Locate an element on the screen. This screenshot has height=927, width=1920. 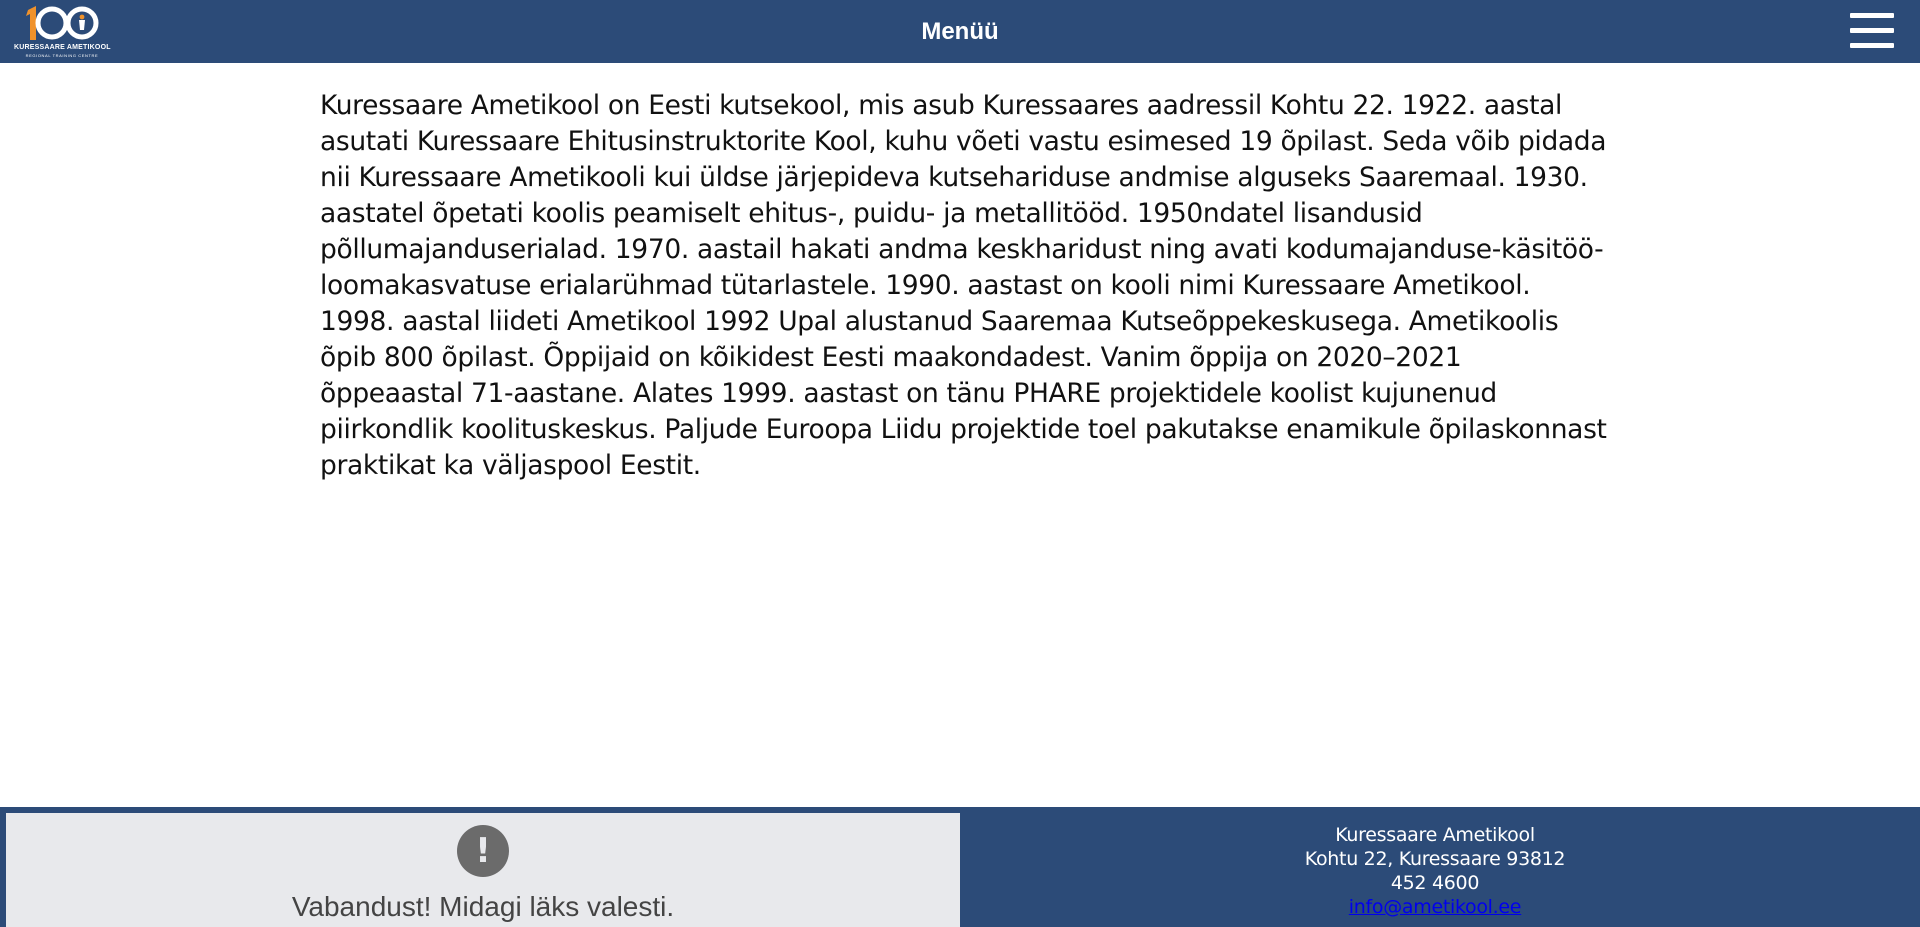
logo-subtitle: REGIONAL TRAINING CENTRE is located at coordinates (62, 55).